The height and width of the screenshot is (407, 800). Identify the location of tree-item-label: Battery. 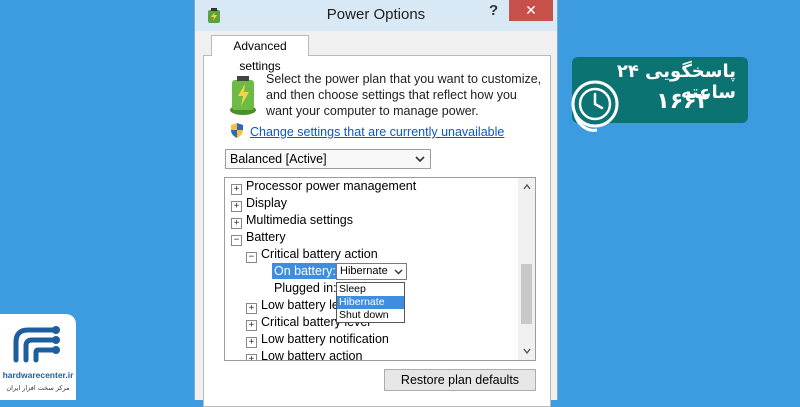
(266, 237).